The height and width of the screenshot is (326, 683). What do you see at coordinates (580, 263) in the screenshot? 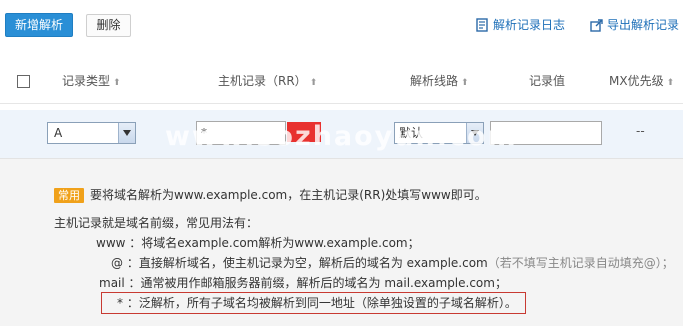
I see `tip-item-note: （若不填写主机记录自动填充@）；` at bounding box center [580, 263].